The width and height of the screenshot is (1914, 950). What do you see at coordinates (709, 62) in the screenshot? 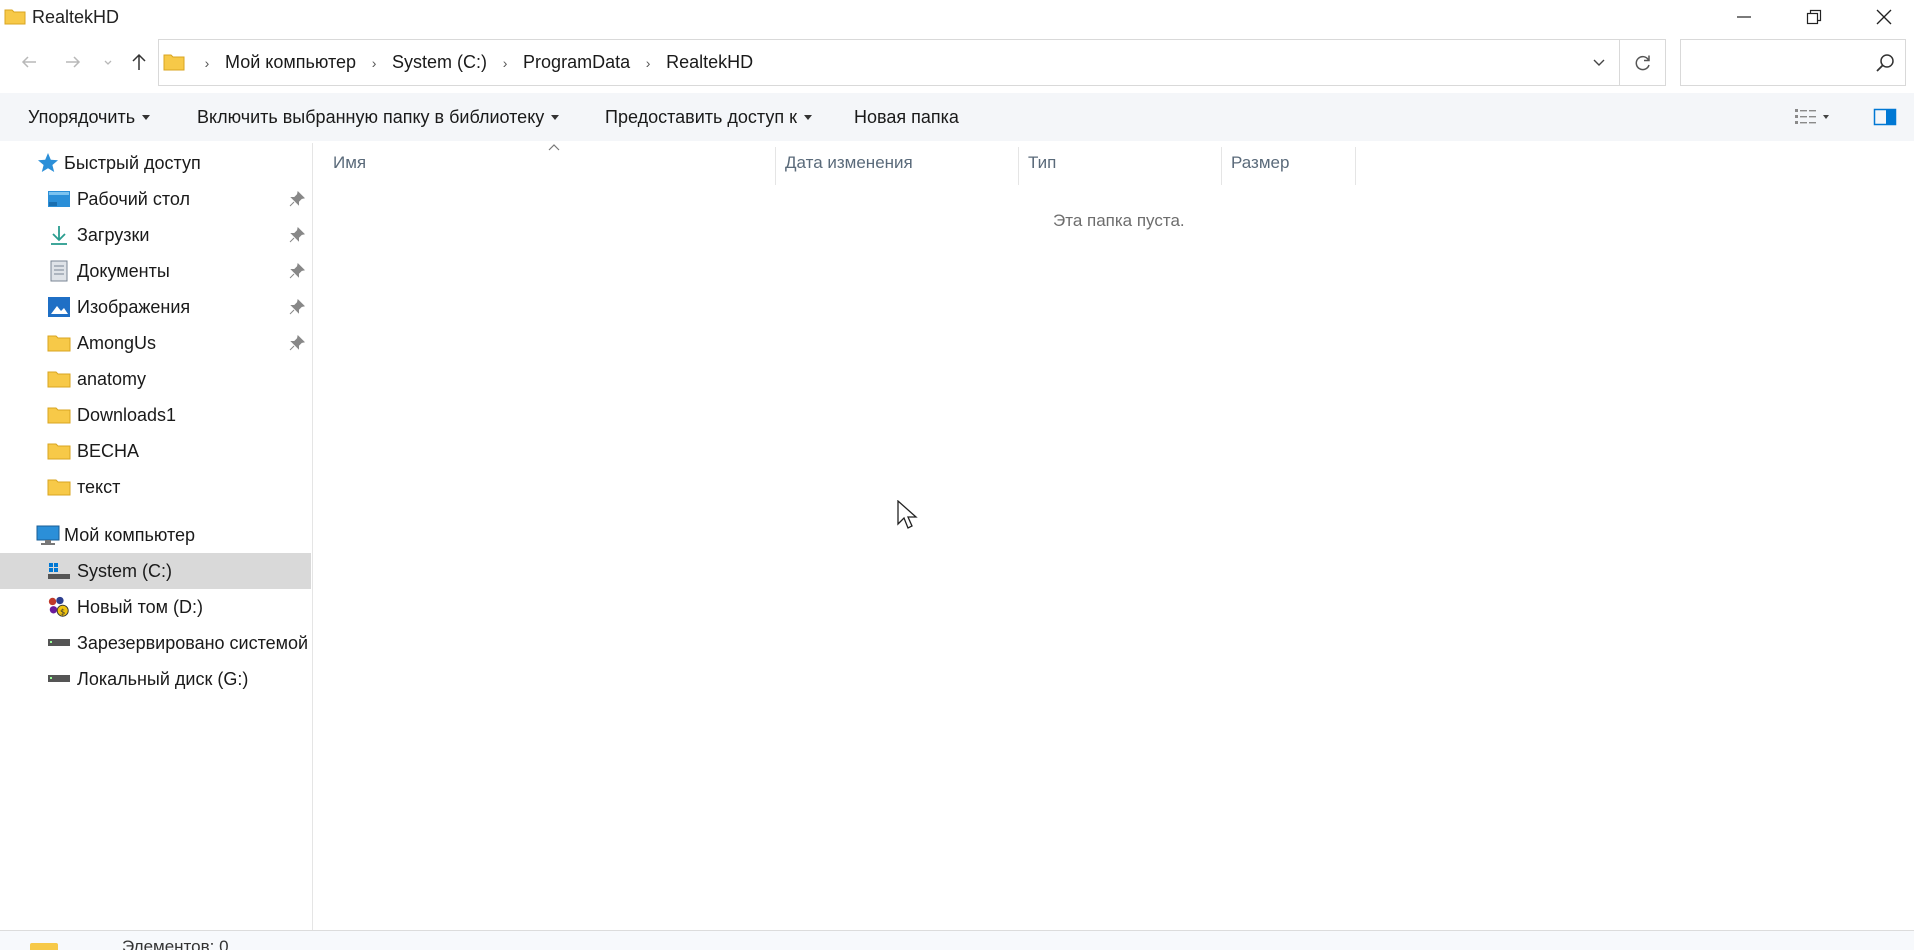
I see `breadcrumb-item: RealtekHD` at bounding box center [709, 62].